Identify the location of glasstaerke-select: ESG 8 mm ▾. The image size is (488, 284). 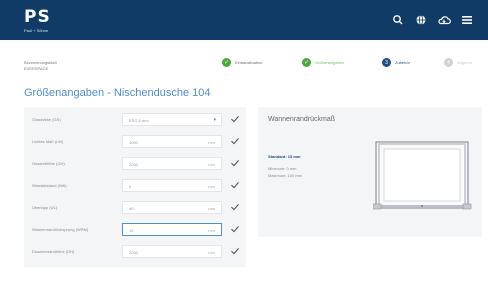
(172, 119).